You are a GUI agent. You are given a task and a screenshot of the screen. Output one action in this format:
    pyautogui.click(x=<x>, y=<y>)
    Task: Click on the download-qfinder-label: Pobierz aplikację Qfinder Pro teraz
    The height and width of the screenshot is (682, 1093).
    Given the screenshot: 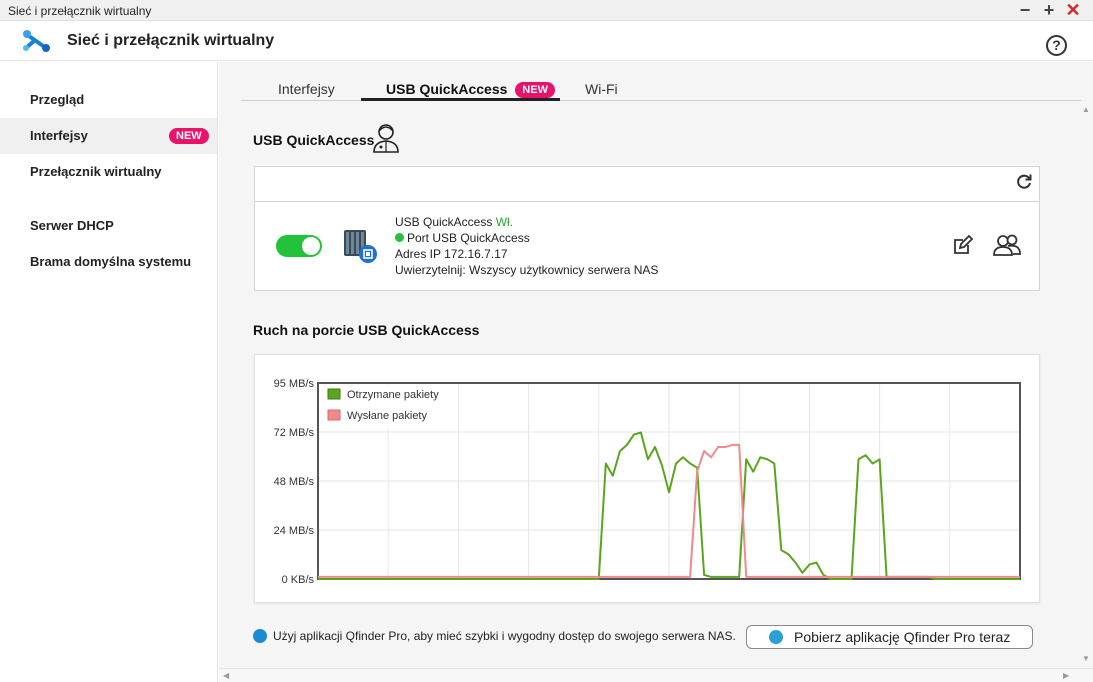 What is the action you would take?
    pyautogui.click(x=902, y=637)
    